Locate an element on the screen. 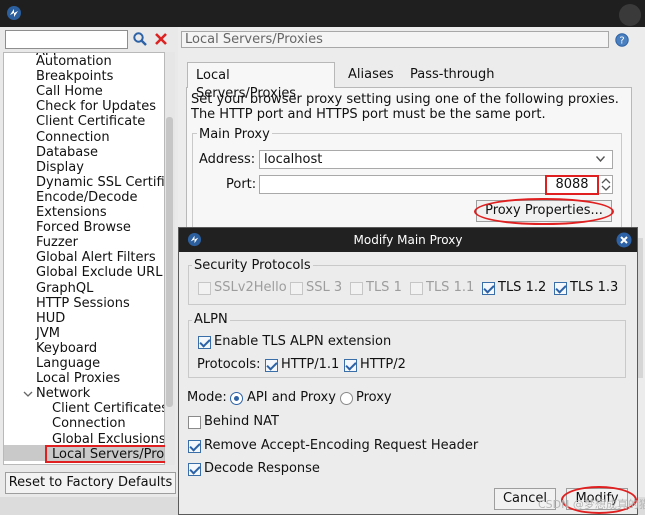  http11-label: HTTP/1.1 is located at coordinates (310, 364).